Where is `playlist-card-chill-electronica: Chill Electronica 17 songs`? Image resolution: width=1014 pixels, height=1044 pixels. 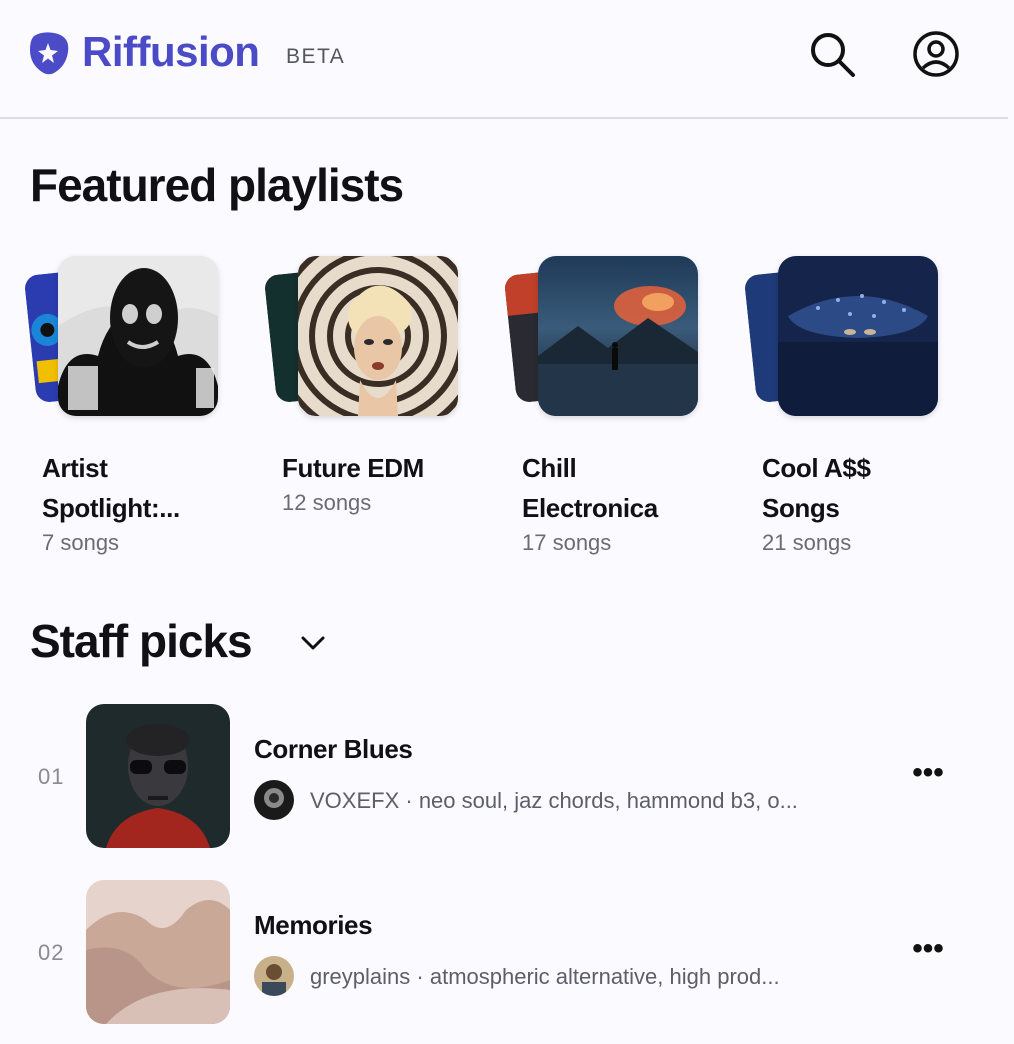 playlist-card-chill-electronica: Chill Electronica 17 songs is located at coordinates (606, 410).